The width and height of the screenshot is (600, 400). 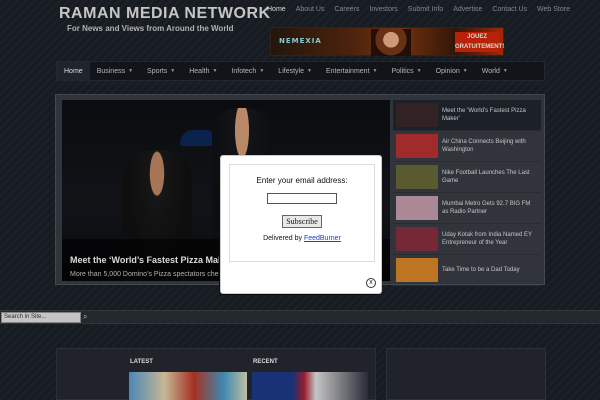 What do you see at coordinates (283, 238) in the screenshot?
I see `delivered-by-text: Delivered by` at bounding box center [283, 238].